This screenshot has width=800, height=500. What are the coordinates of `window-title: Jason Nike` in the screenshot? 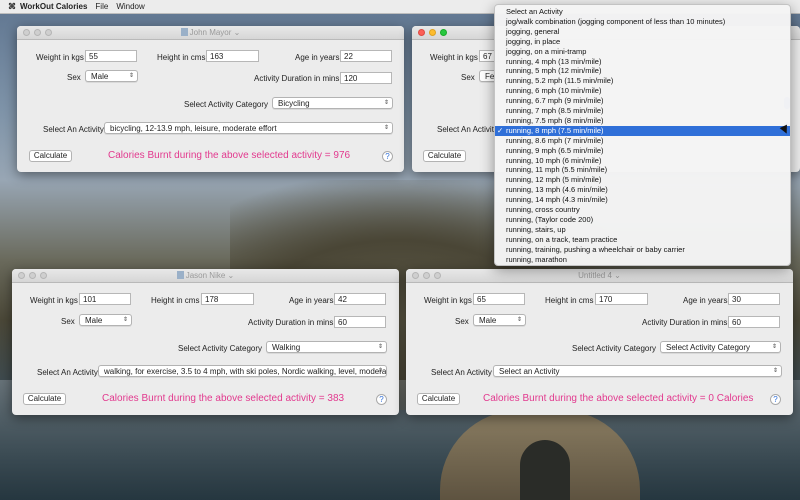 It's located at (205, 275).